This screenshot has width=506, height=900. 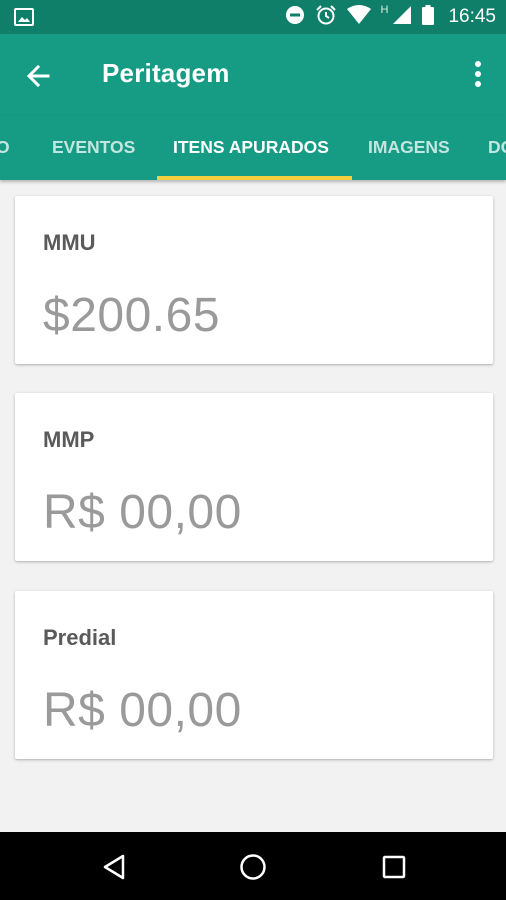 I want to click on app-bar: Peritagem, so click(x=253, y=75).